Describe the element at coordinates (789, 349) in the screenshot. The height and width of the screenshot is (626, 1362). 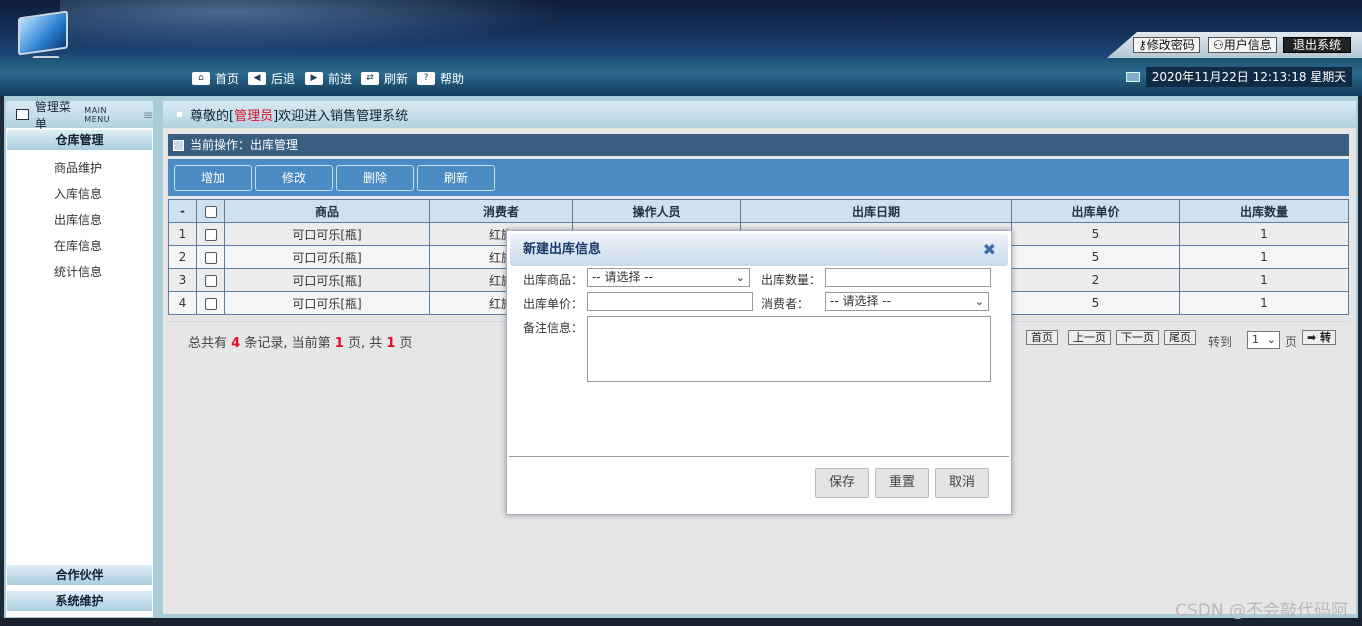
I see `remark-textarea` at that location.